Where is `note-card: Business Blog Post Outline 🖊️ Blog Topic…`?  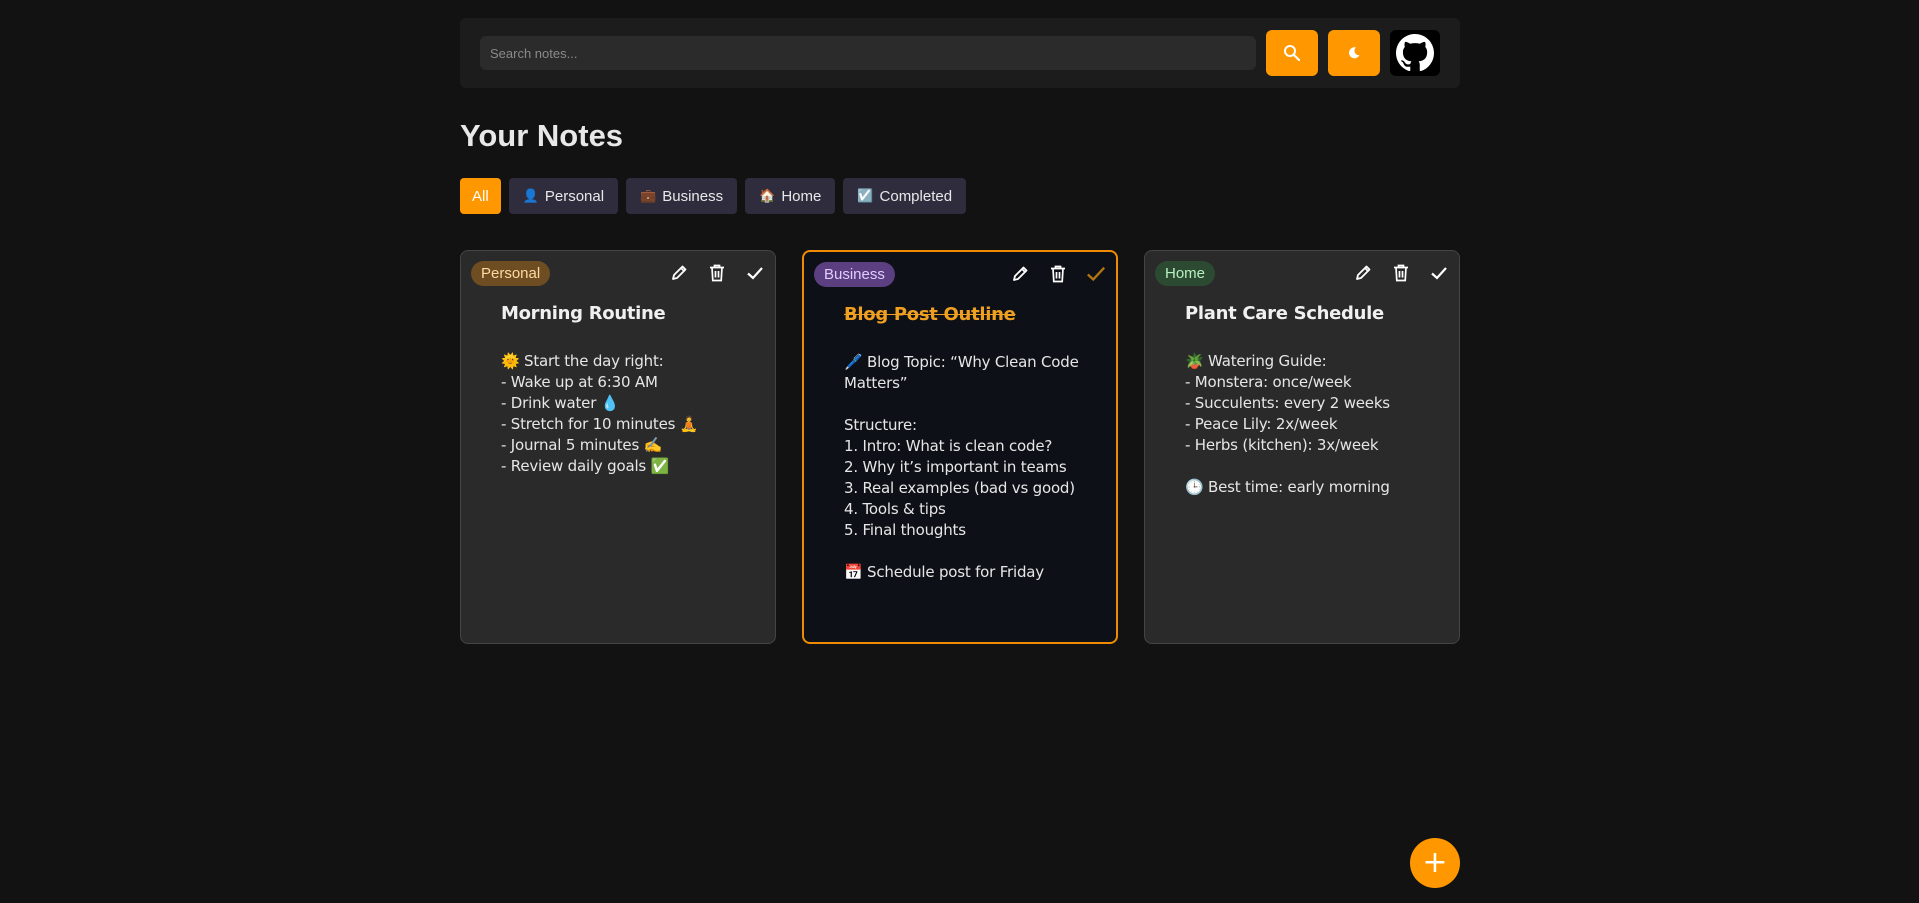 note-card: Business Blog Post Outline 🖊️ Blog Topic… is located at coordinates (960, 447).